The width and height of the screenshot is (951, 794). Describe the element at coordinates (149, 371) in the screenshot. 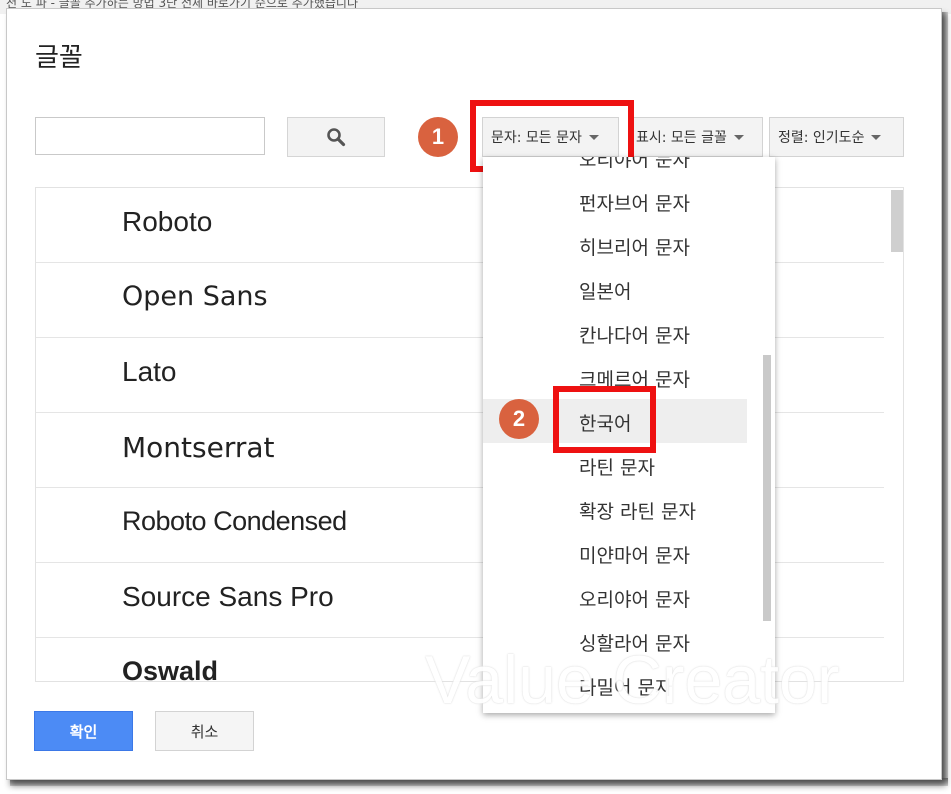

I see `font-name: Lato` at that location.